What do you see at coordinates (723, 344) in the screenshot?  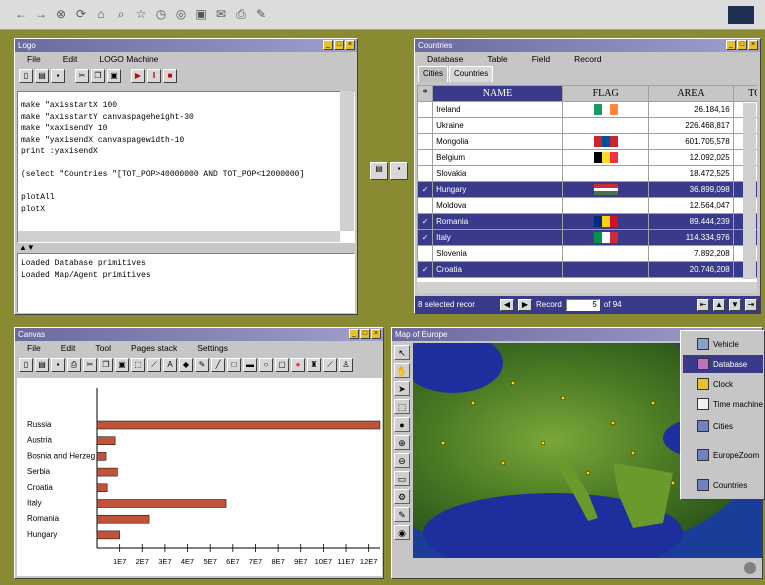 I see `popup-item-vehicle: Vehicle` at bounding box center [723, 344].